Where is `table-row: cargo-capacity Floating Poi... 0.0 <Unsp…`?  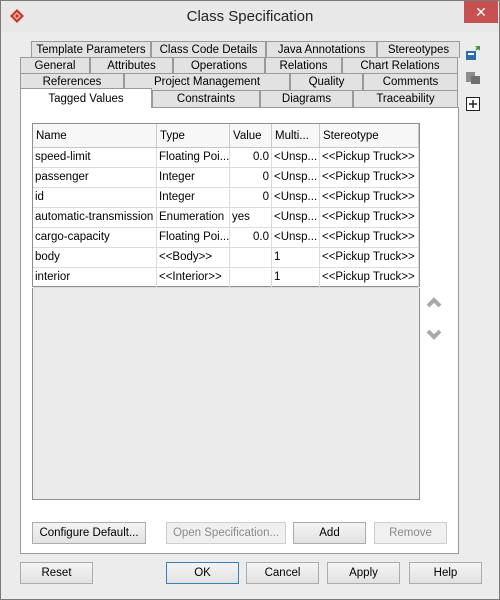 table-row: cargo-capacity Floating Poi... 0.0 <Unsp… is located at coordinates (226, 238).